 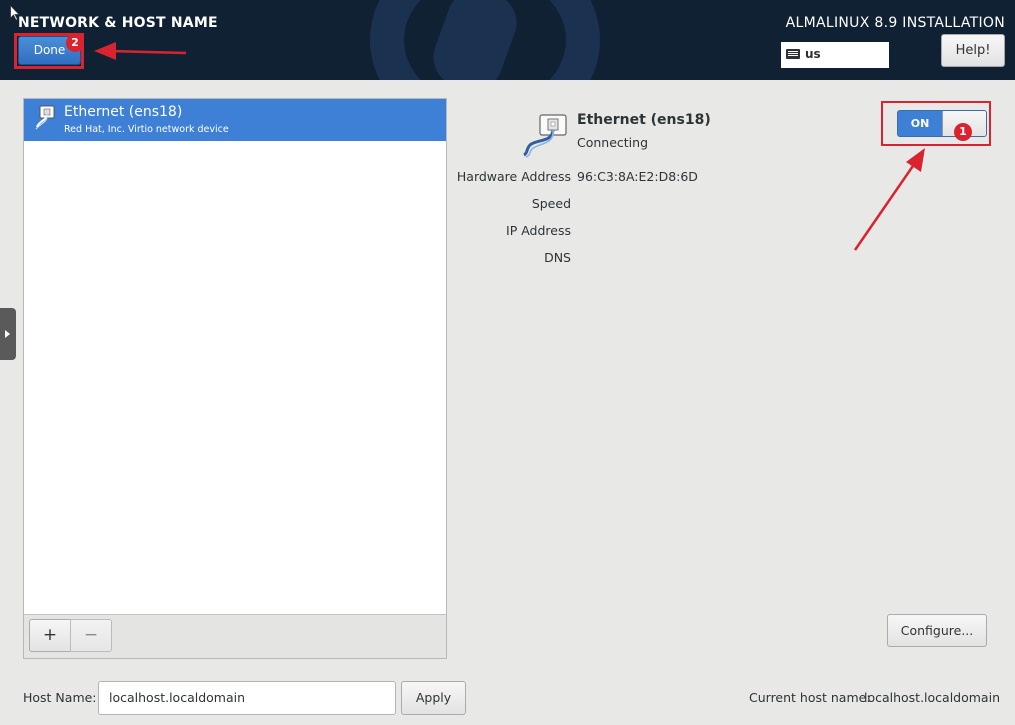 I want to click on step-2-badge: 2, so click(x=75, y=43).